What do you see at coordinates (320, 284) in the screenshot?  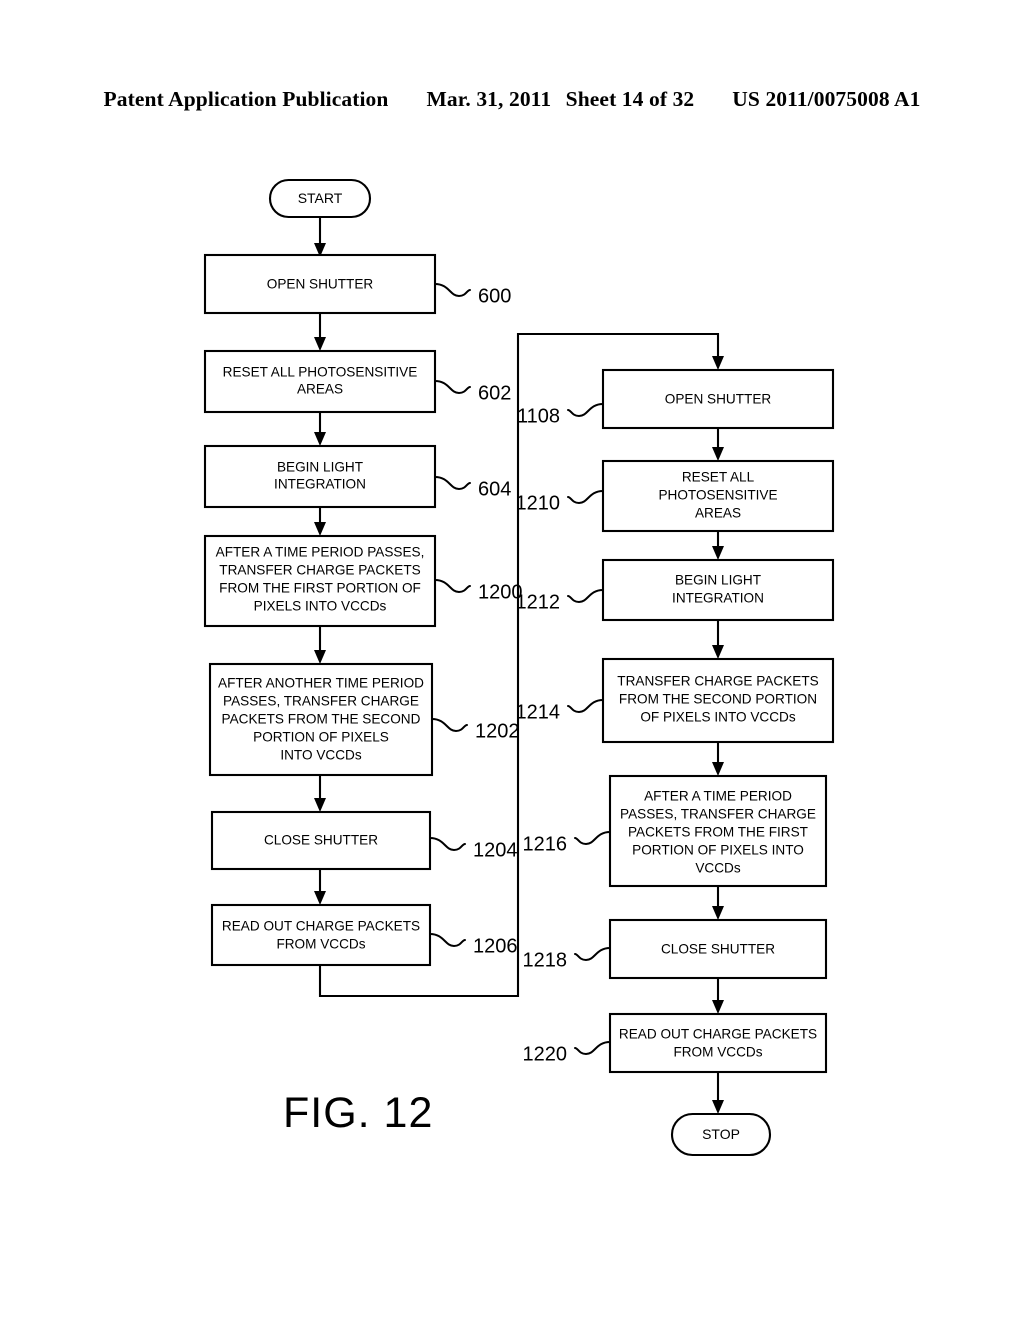 I see `node-600-line-0: OPEN SHUTTER` at bounding box center [320, 284].